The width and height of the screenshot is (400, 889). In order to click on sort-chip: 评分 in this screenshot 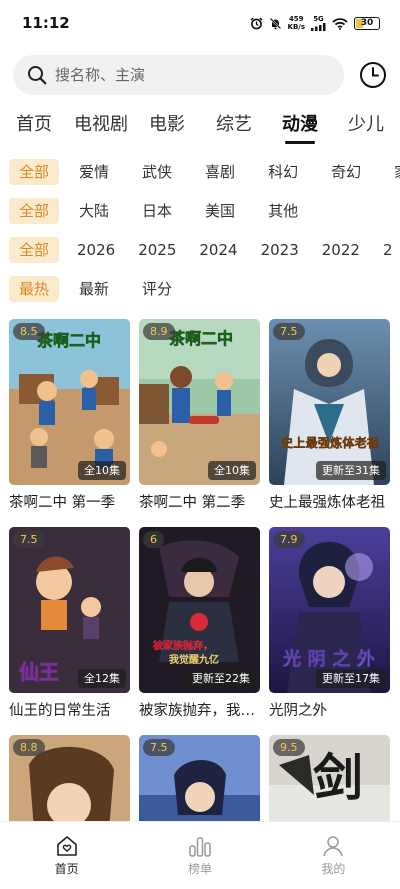, I will do `click(157, 289)`.